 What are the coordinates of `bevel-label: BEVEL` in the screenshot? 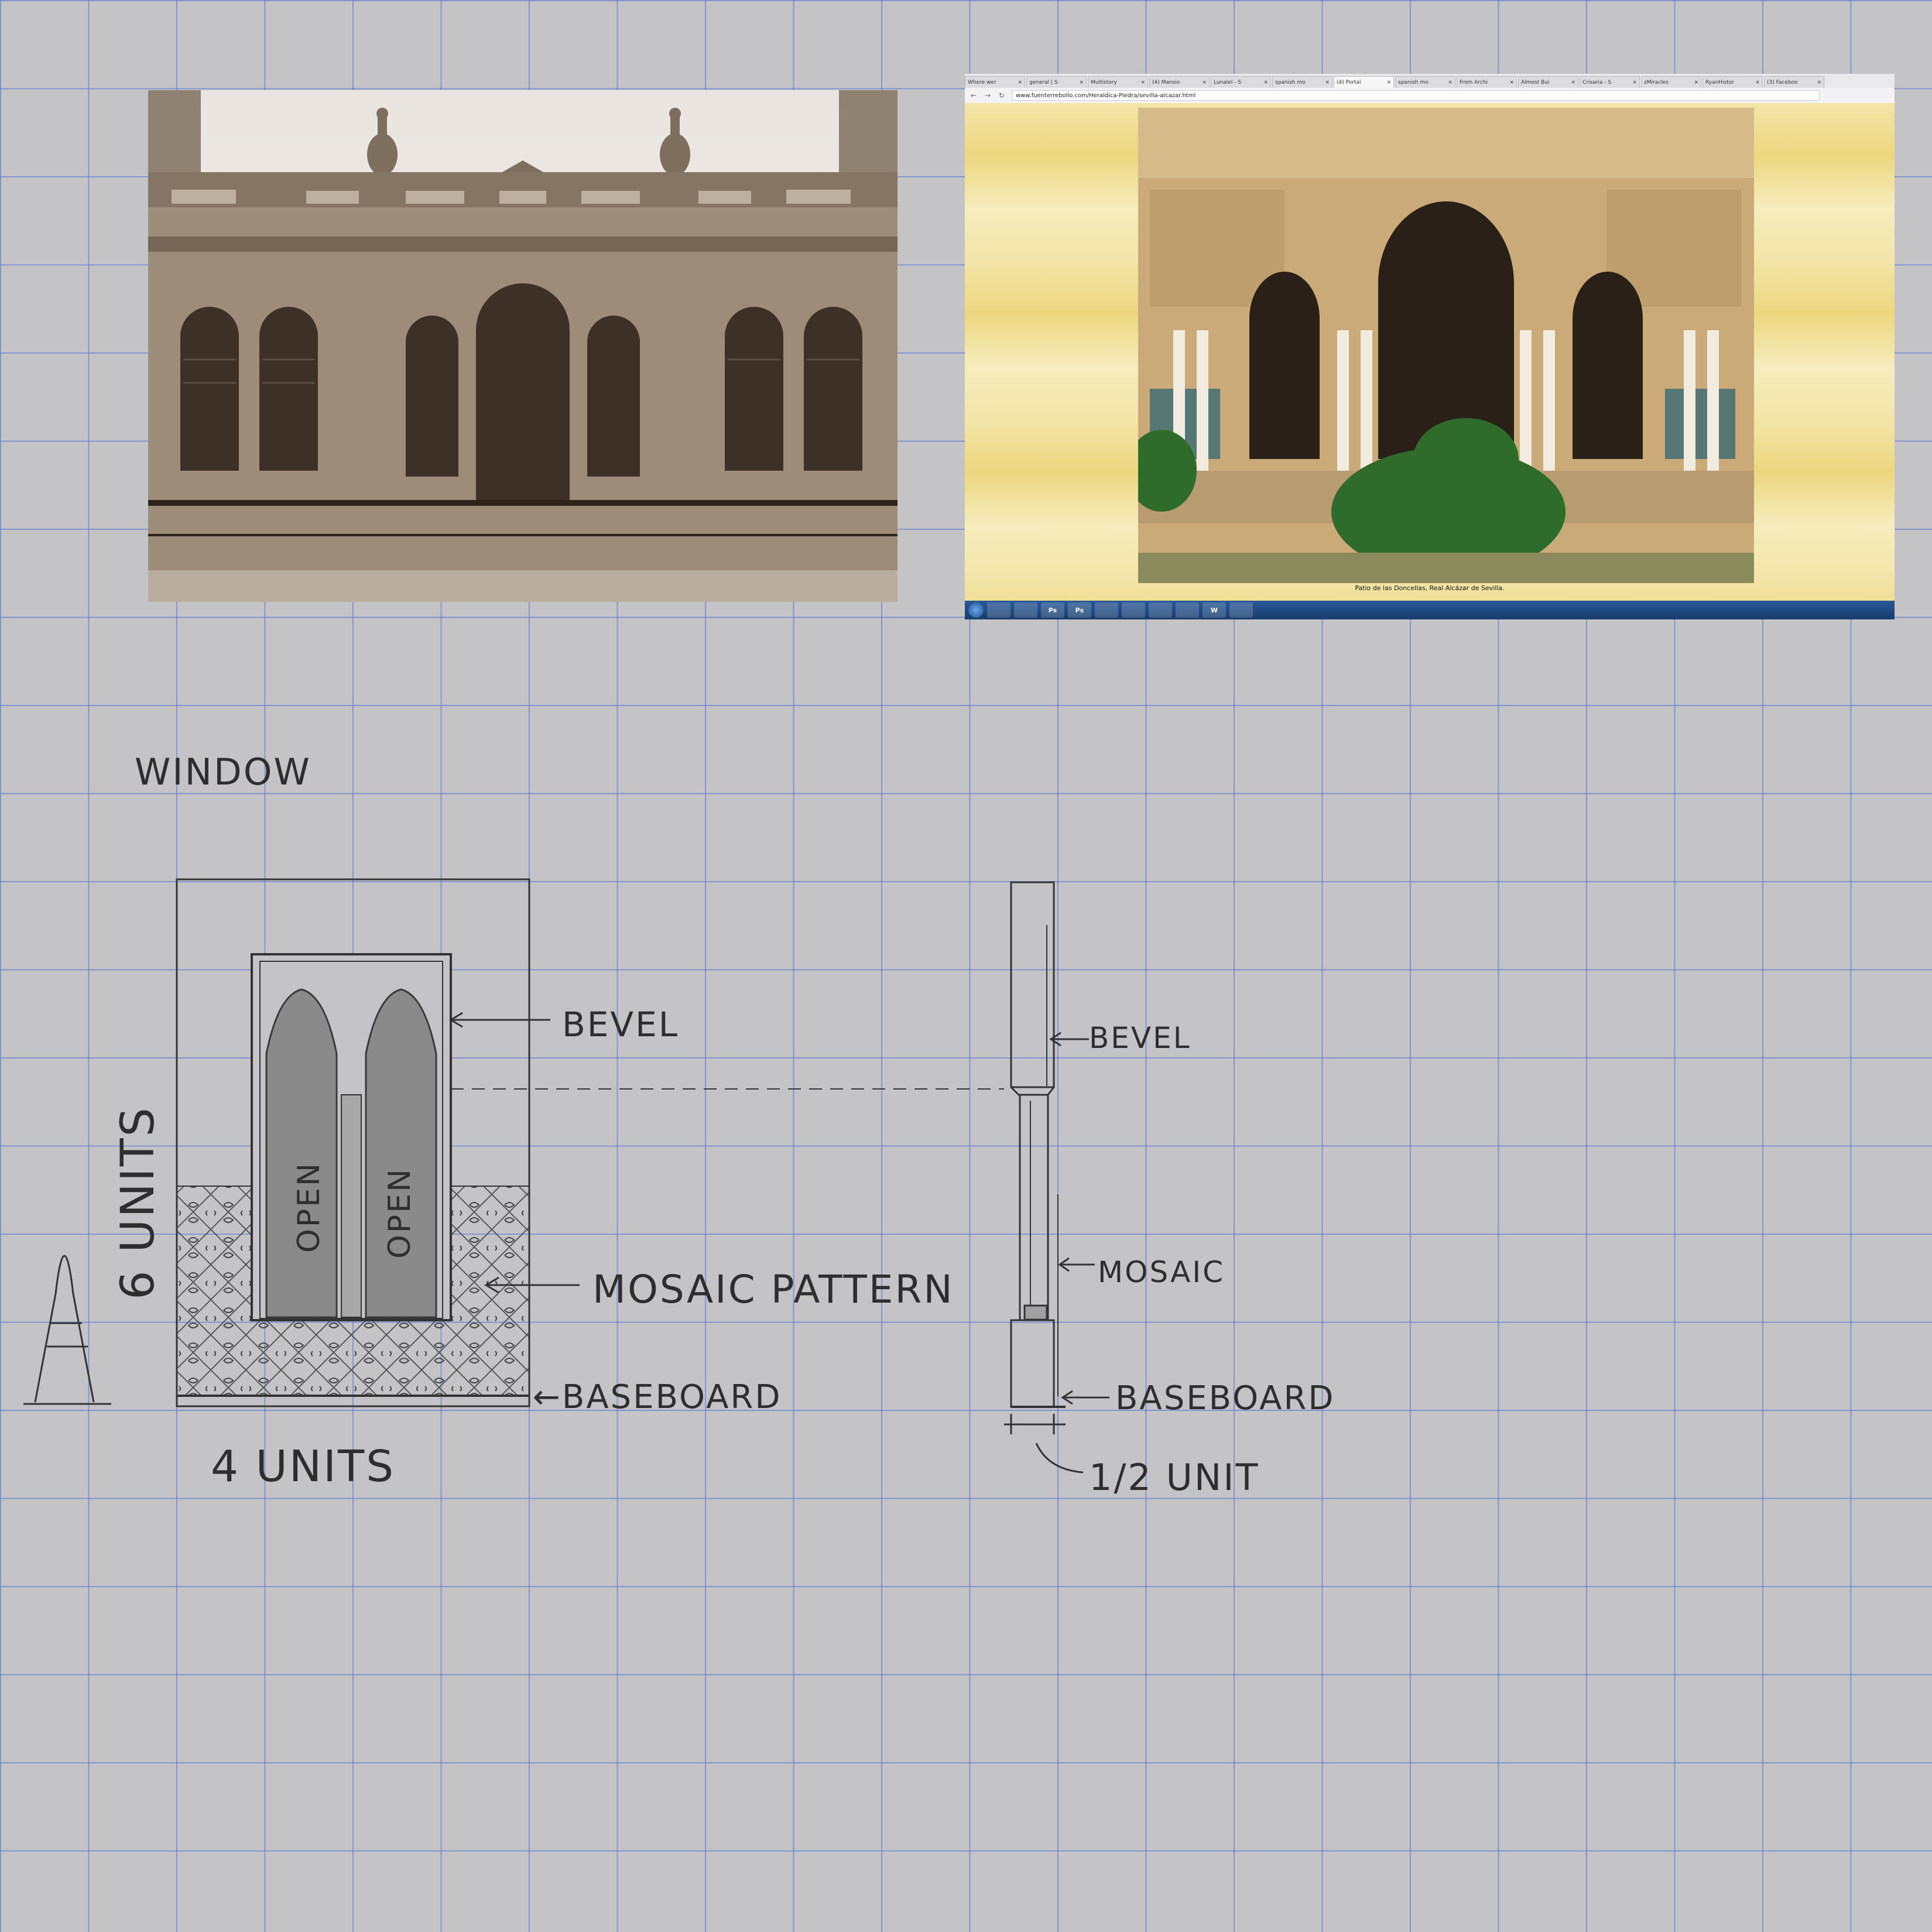 It's located at (620, 1024).